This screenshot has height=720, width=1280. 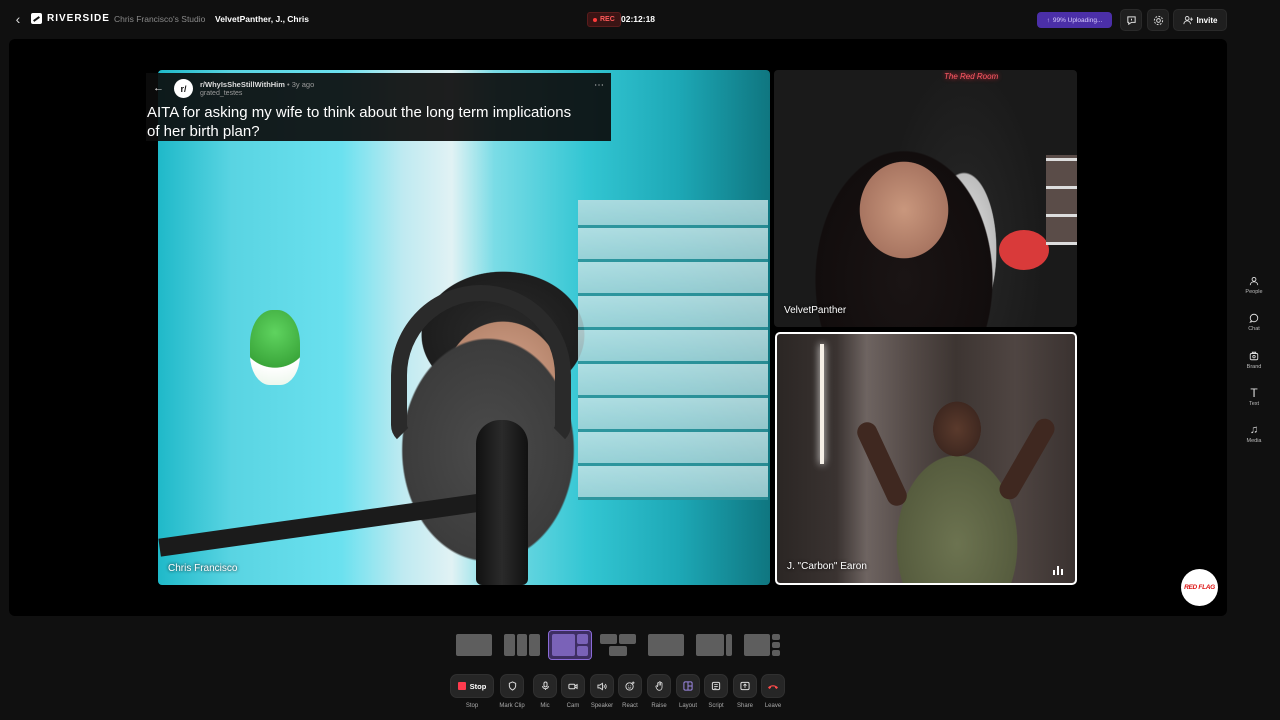 I want to click on sidenav-media: ♫ Media, so click(x=1254, y=438).